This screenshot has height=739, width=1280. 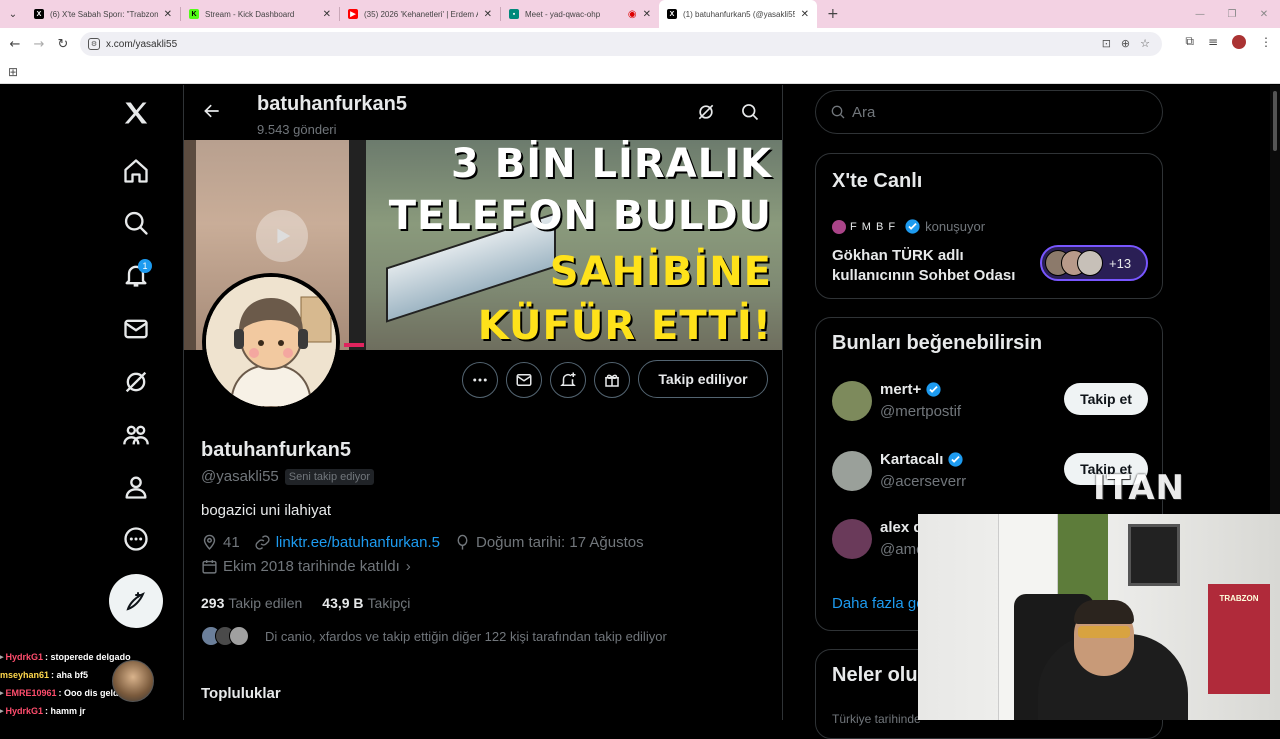 I want to click on chat-message: : stoperede delgado, so click(x=88, y=657).